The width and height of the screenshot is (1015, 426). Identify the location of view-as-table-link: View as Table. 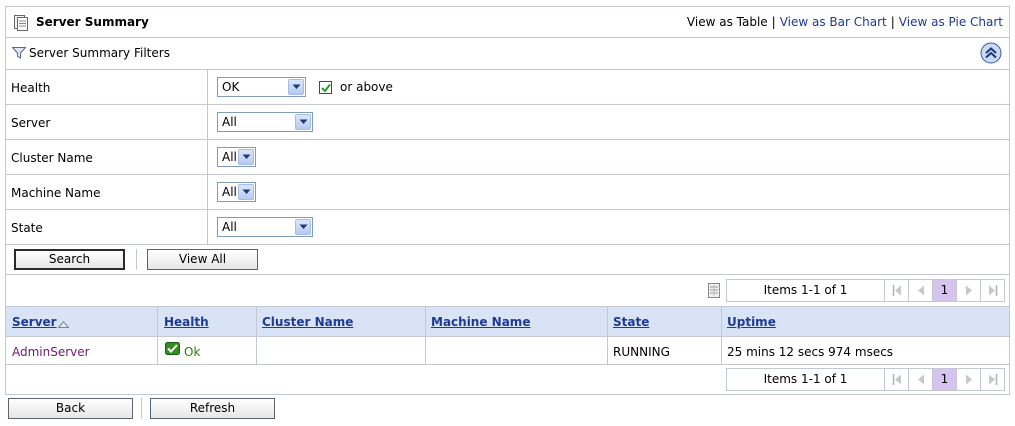
(727, 22).